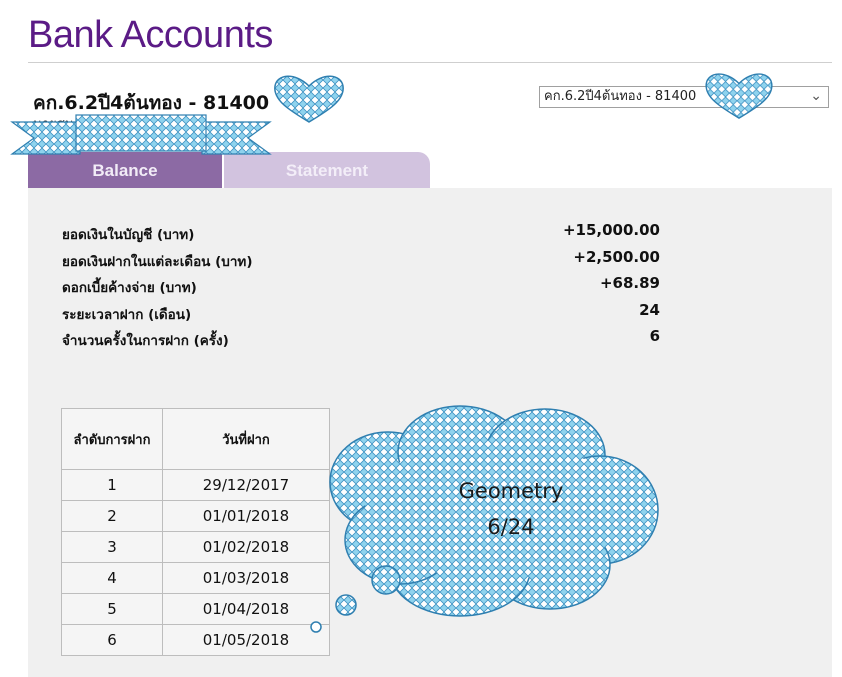  Describe the element at coordinates (157, 262) in the screenshot. I see `balance-label-monthly: ยอดเงินฝากในแต่ละเดือน (บาท)` at that location.